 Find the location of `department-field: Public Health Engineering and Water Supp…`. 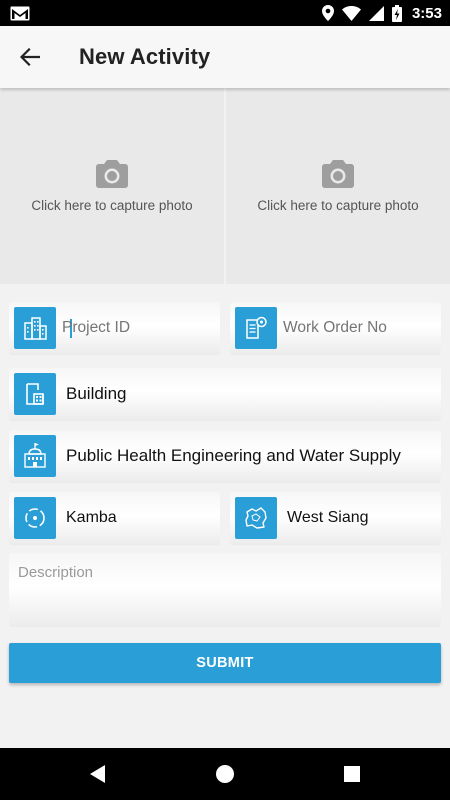

department-field: Public Health Engineering and Water Supp… is located at coordinates (225, 456).